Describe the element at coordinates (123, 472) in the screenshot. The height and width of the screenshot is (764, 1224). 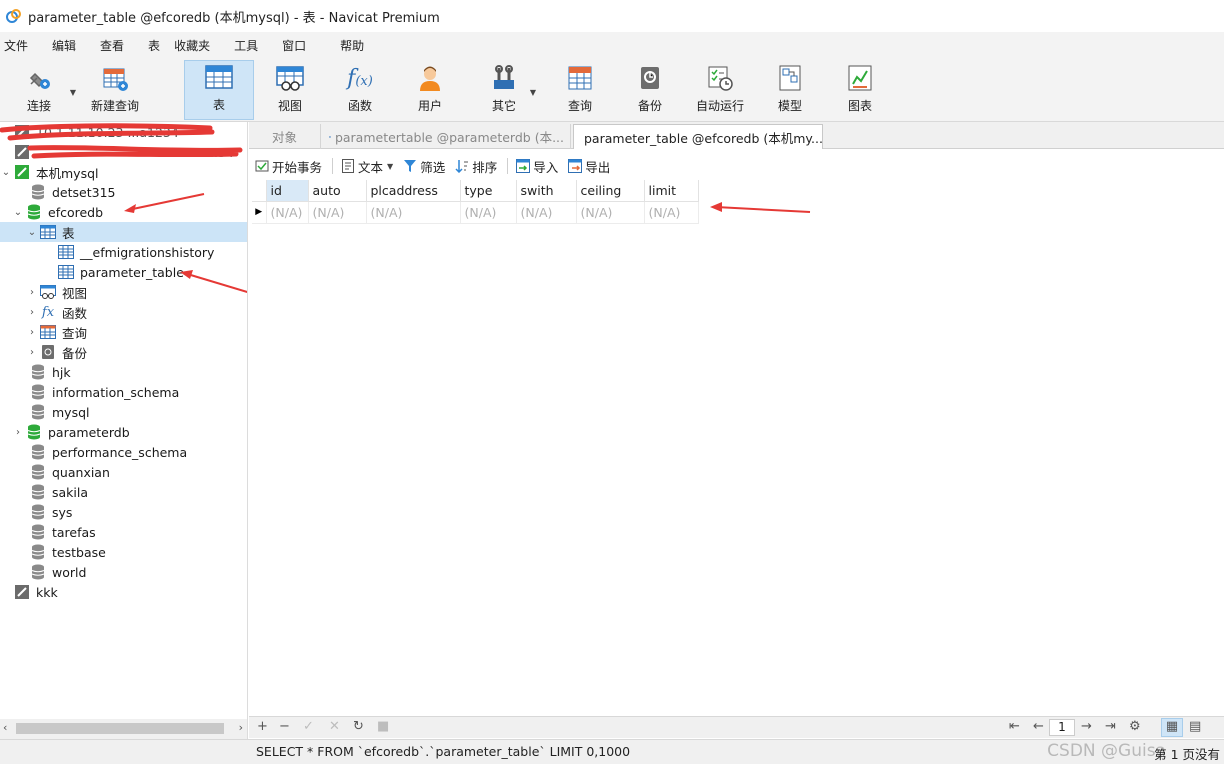
I see `tree-db-quanxian: quanxian` at that location.